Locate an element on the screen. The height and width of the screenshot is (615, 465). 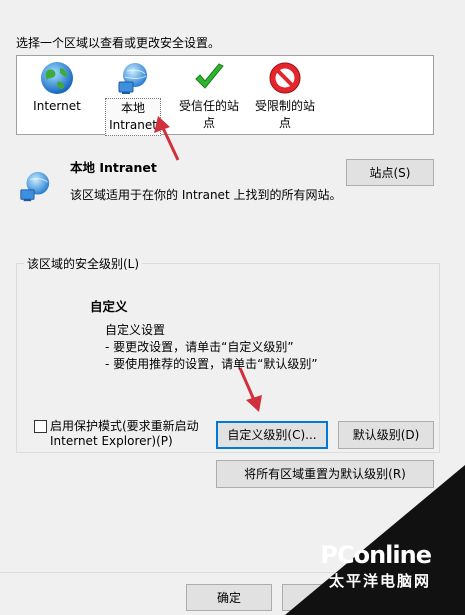
protected-mode-label: Internet Explorer)(P) is located at coordinates (111, 441).